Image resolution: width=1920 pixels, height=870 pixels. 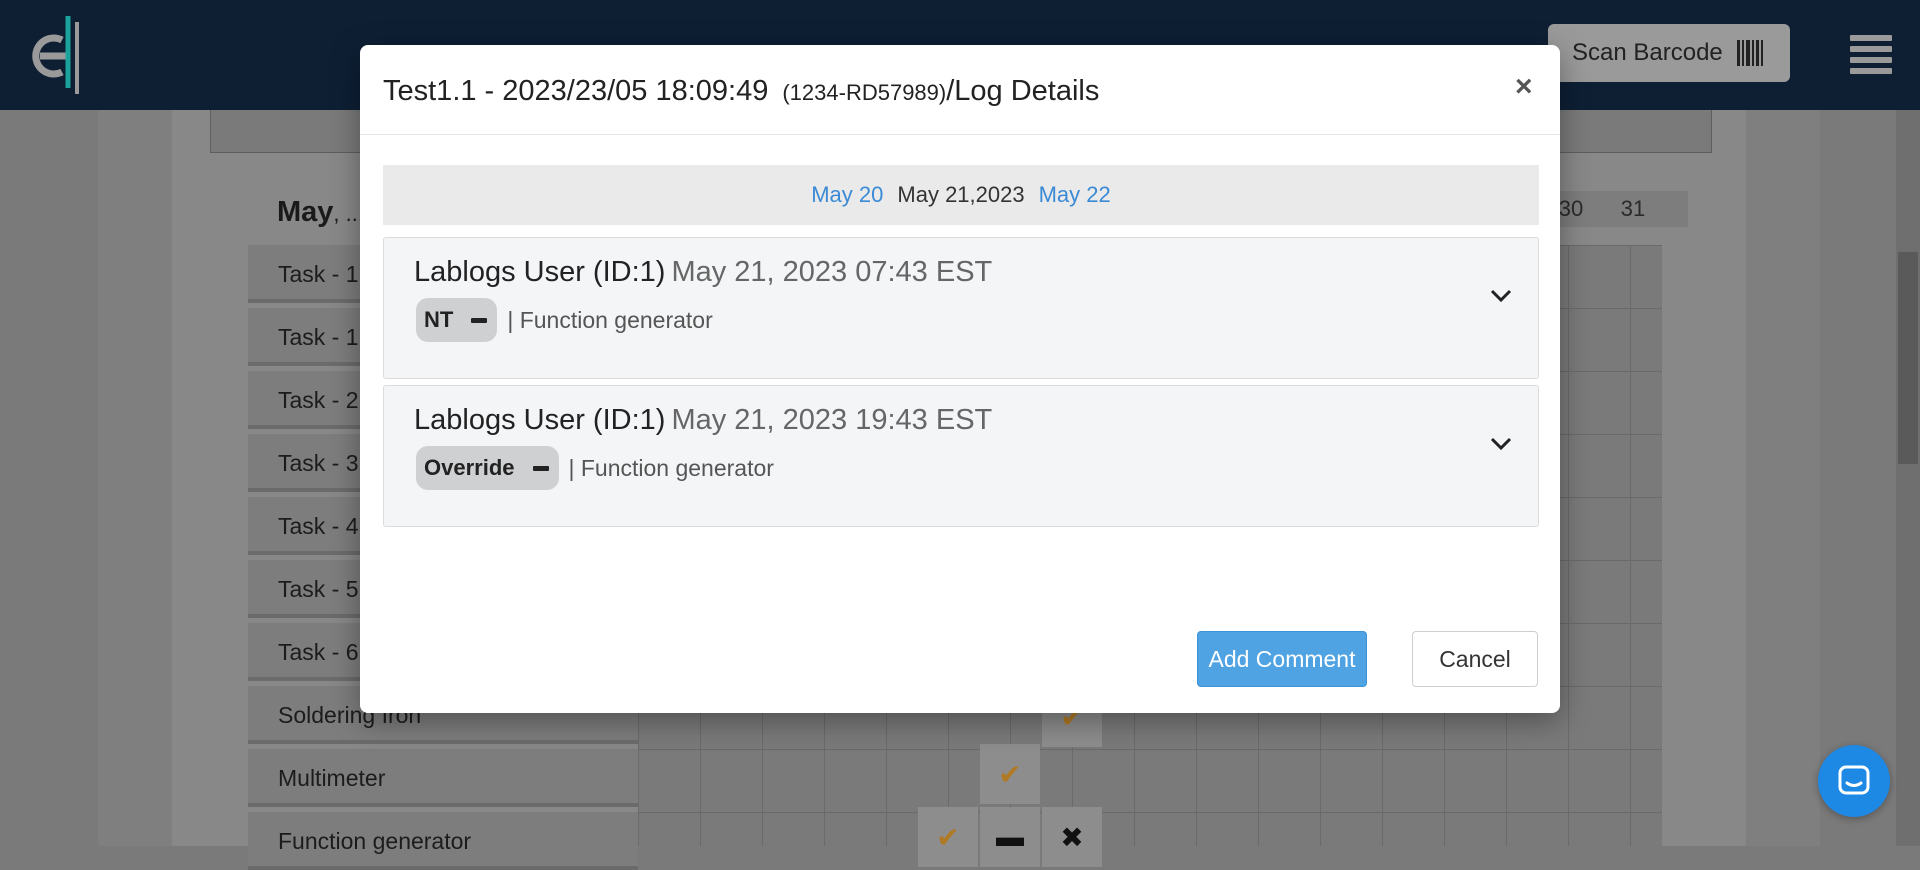 I want to click on status-badge: NT, so click(x=457, y=320).